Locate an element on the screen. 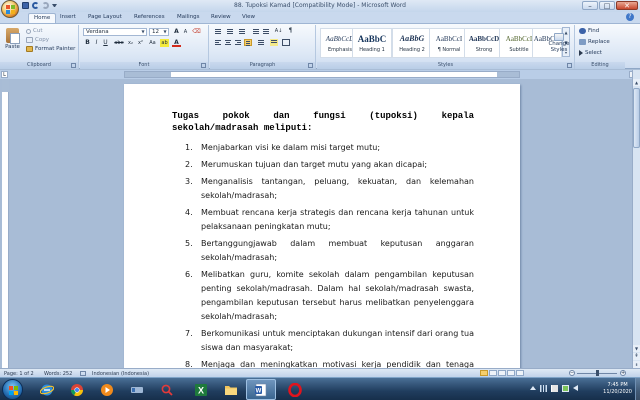 The height and width of the screenshot is (400, 640). minimize-button: – is located at coordinates (590, 5).